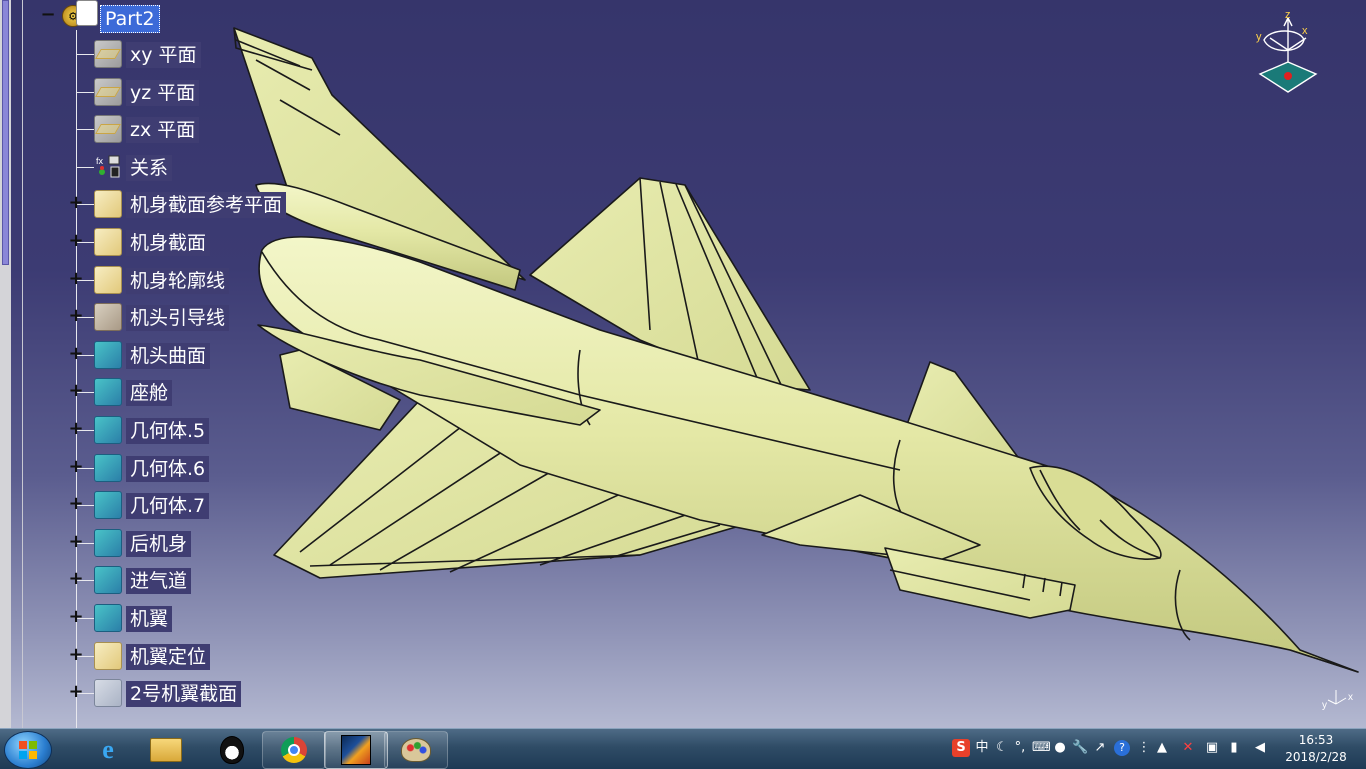 This screenshot has width=1366, height=769. Describe the element at coordinates (100, 161) in the screenshot. I see `svg-text: fx` at that location.